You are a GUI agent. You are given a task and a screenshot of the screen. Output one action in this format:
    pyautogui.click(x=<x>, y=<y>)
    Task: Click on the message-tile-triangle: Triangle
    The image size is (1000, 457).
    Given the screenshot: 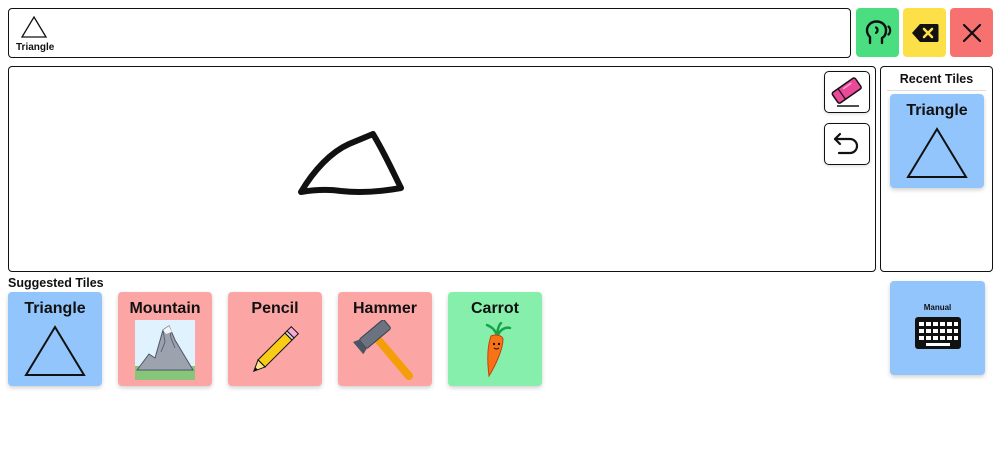 What is the action you would take?
    pyautogui.click(x=43, y=34)
    